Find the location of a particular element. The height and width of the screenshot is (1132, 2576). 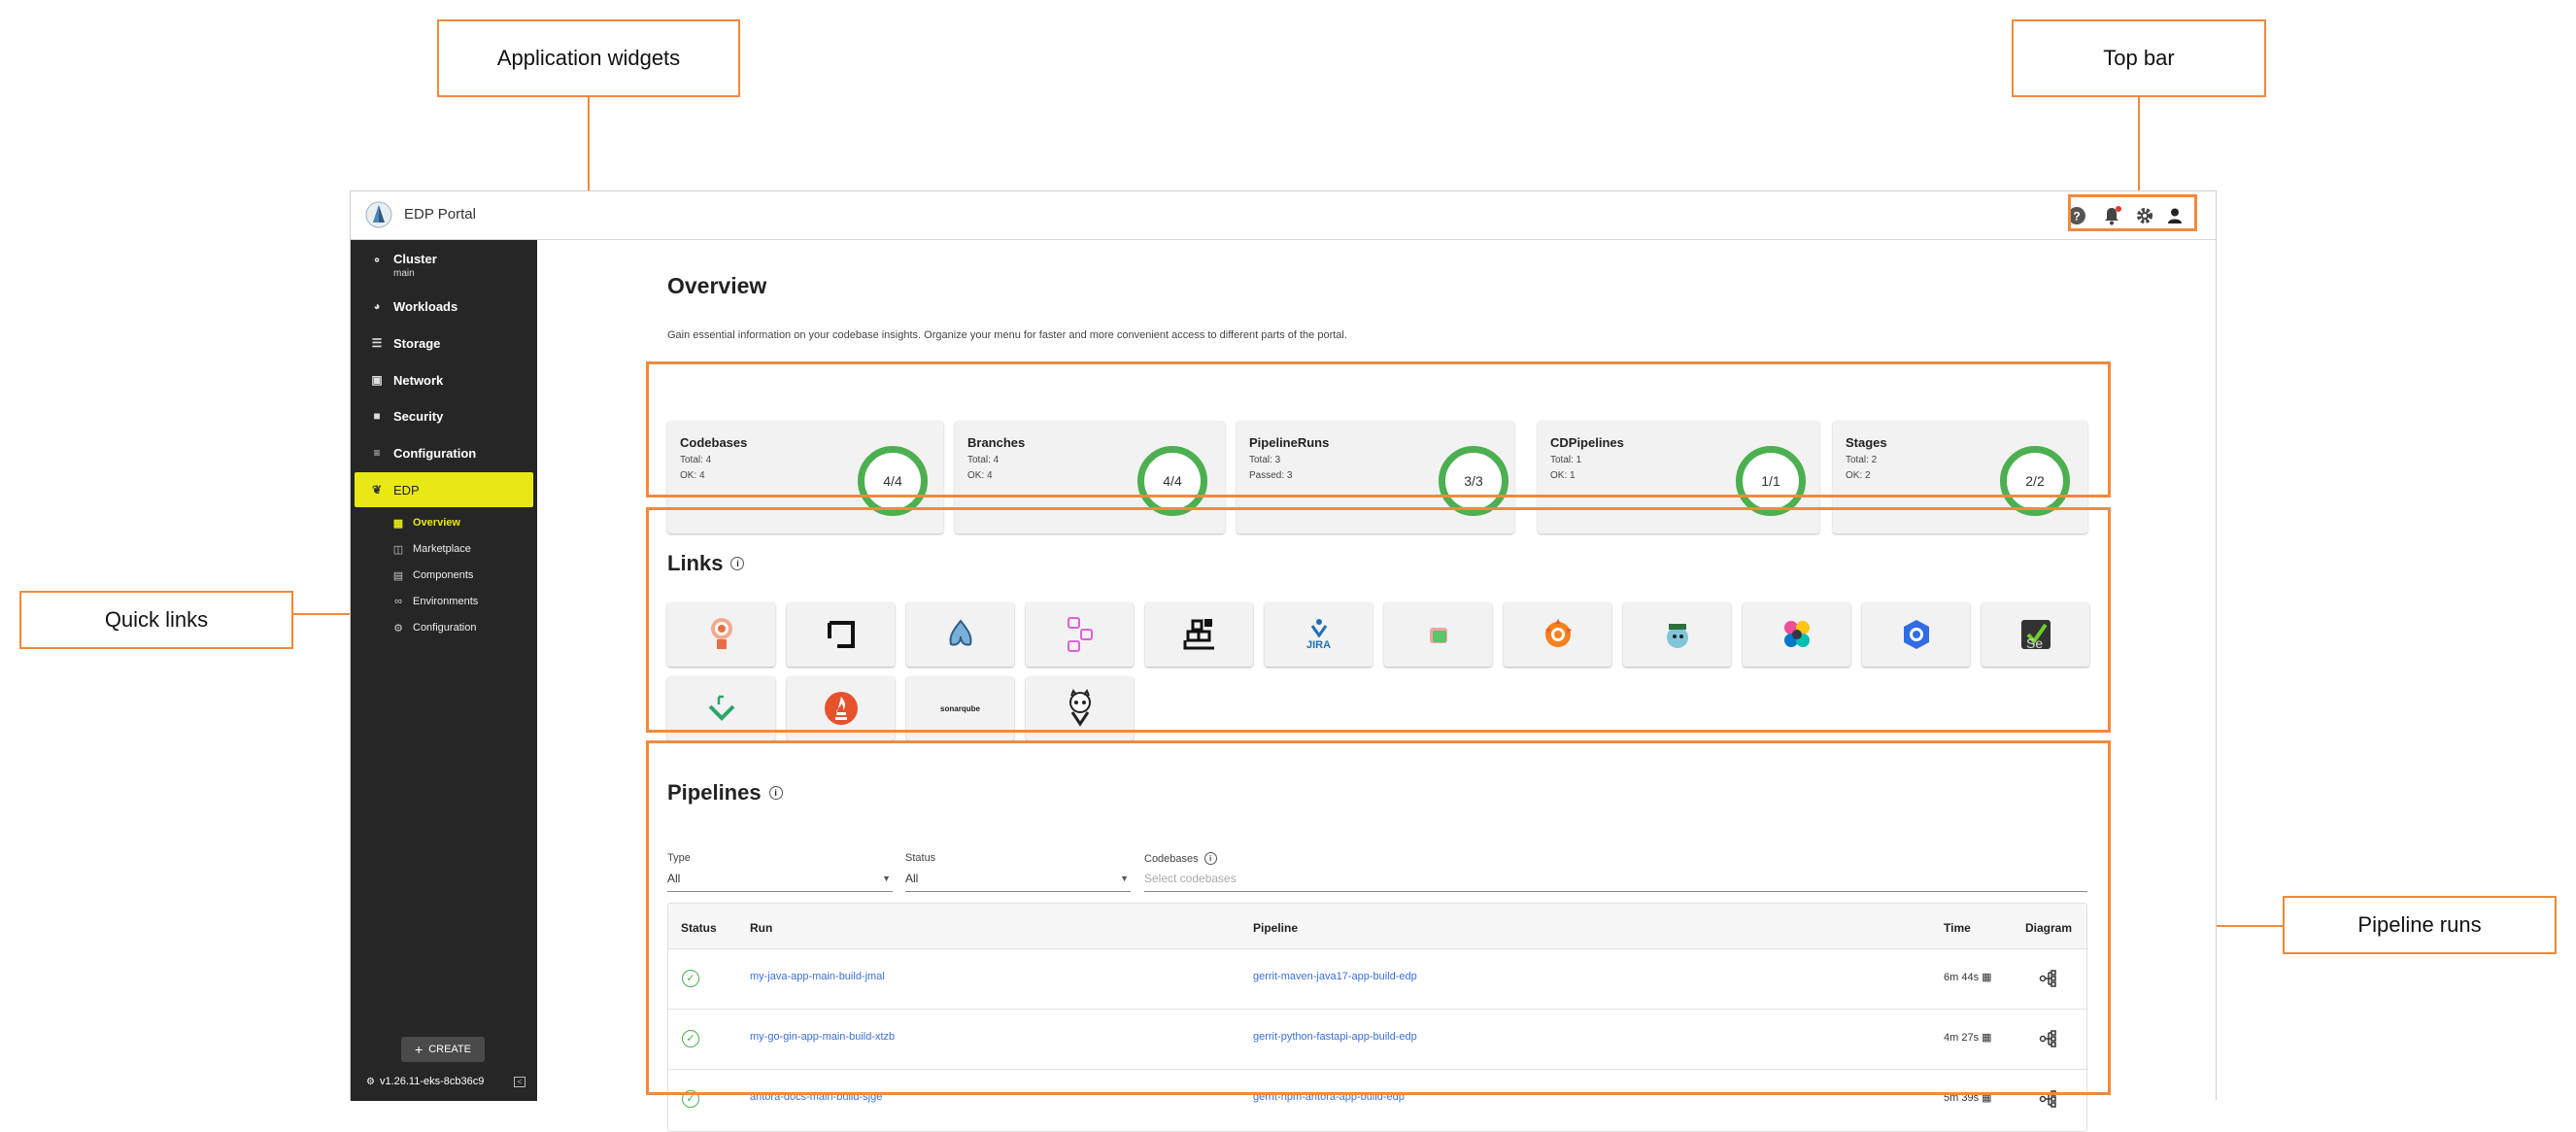

sidebar-item-security: ■ Security is located at coordinates (444, 415).